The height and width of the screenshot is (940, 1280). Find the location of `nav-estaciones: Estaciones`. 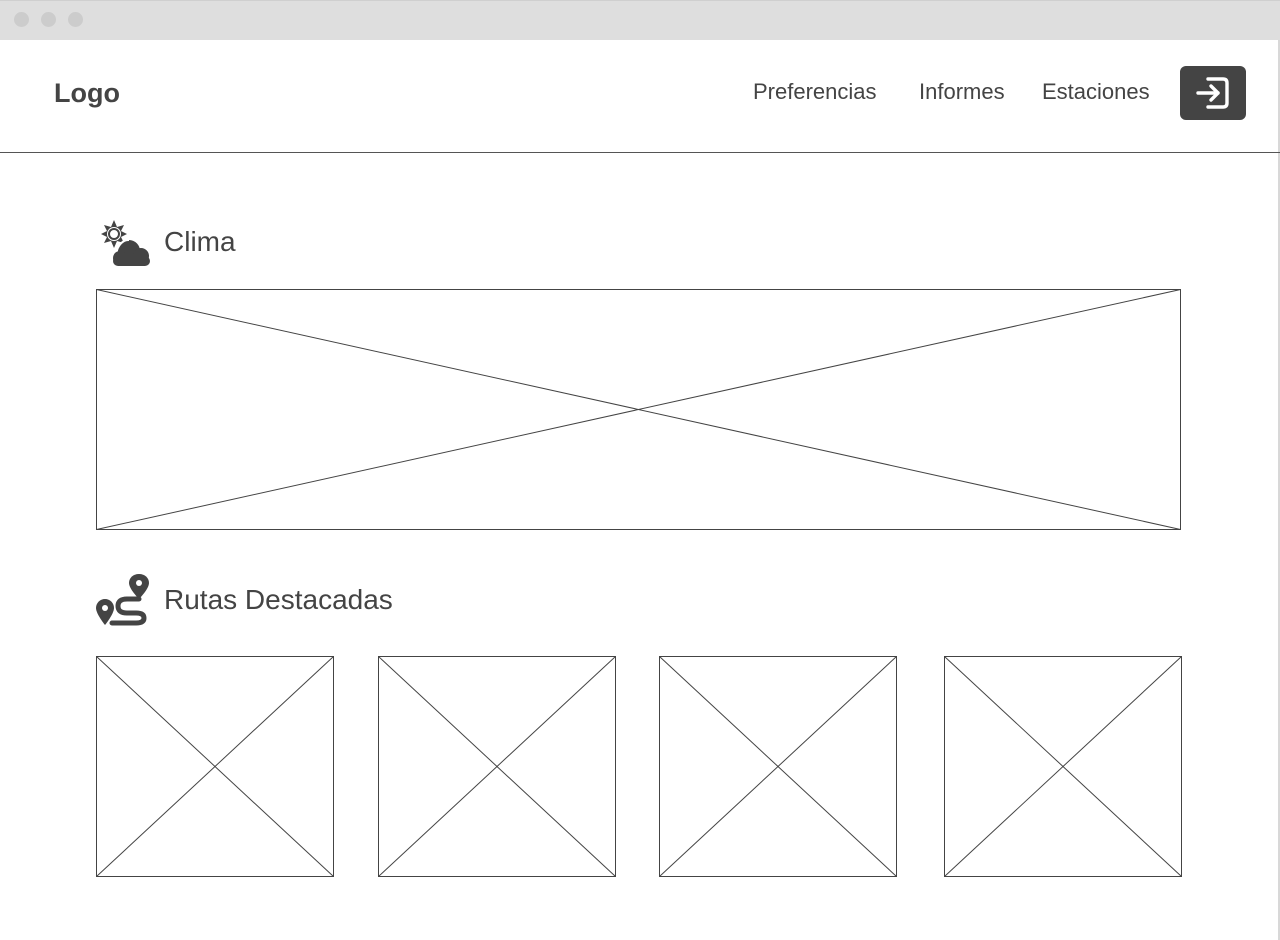

nav-estaciones: Estaciones is located at coordinates (1096, 92).